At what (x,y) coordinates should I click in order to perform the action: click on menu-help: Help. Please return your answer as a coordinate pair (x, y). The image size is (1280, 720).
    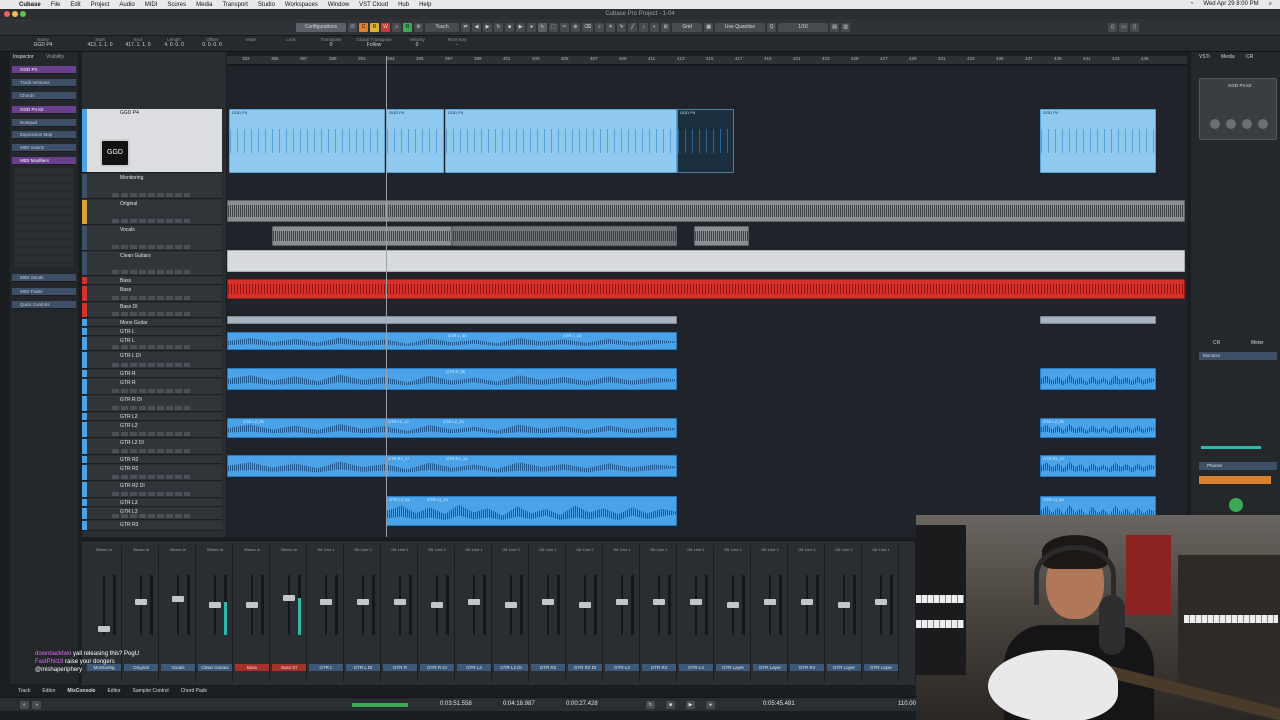
    Looking at the image, I should click on (425, 5).